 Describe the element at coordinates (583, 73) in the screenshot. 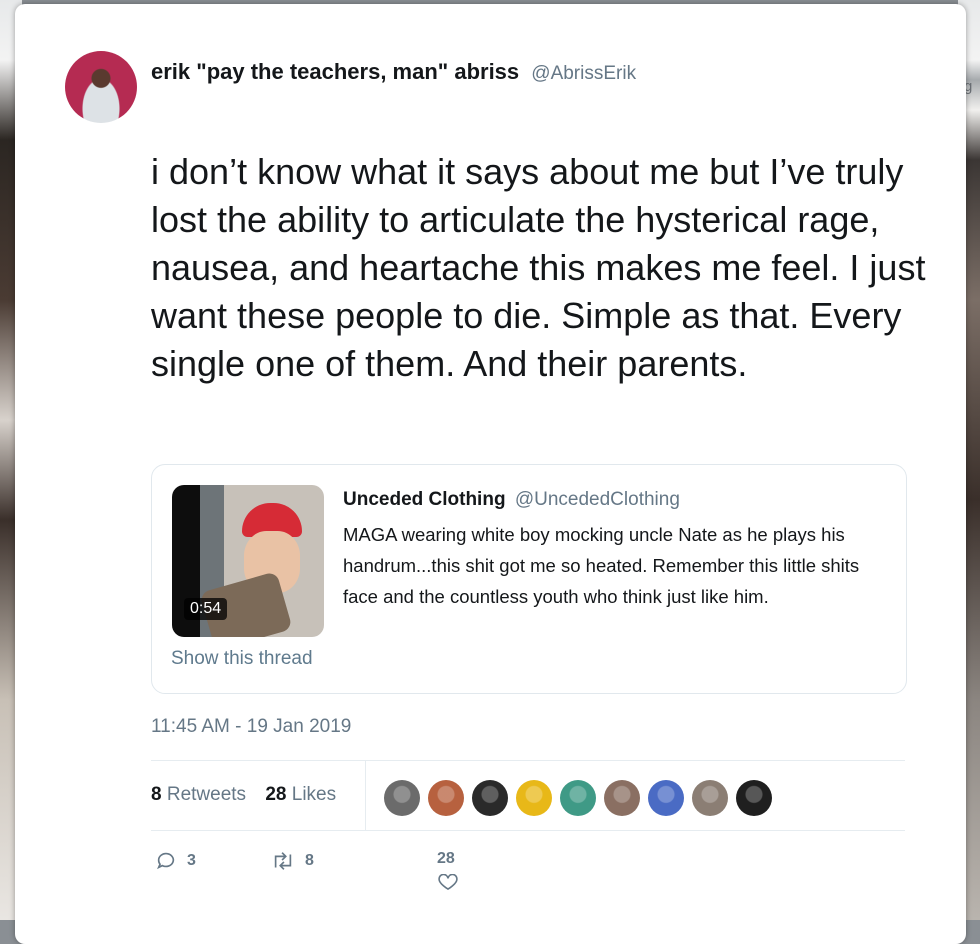

I see `author-handle: @AbrissErik` at that location.